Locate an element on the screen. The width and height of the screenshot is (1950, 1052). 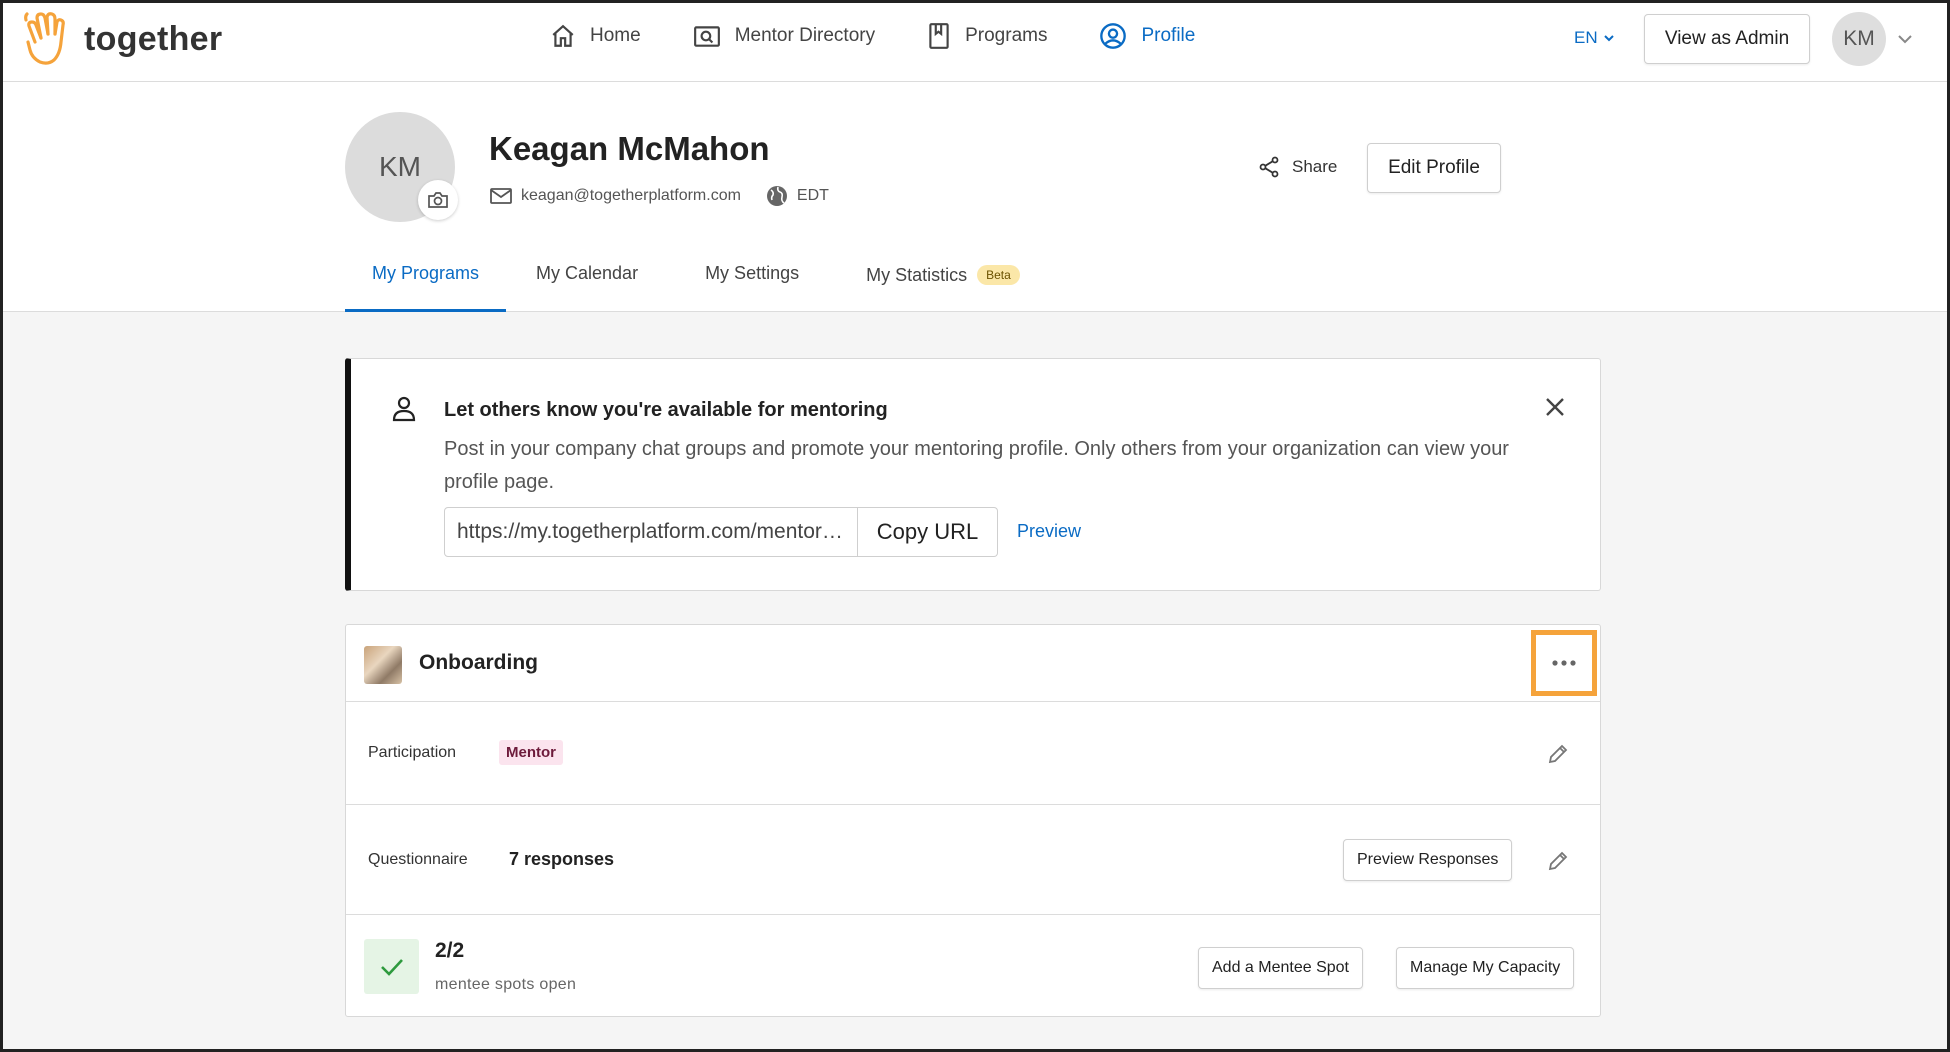
language-selector: EN is located at coordinates (1595, 38).